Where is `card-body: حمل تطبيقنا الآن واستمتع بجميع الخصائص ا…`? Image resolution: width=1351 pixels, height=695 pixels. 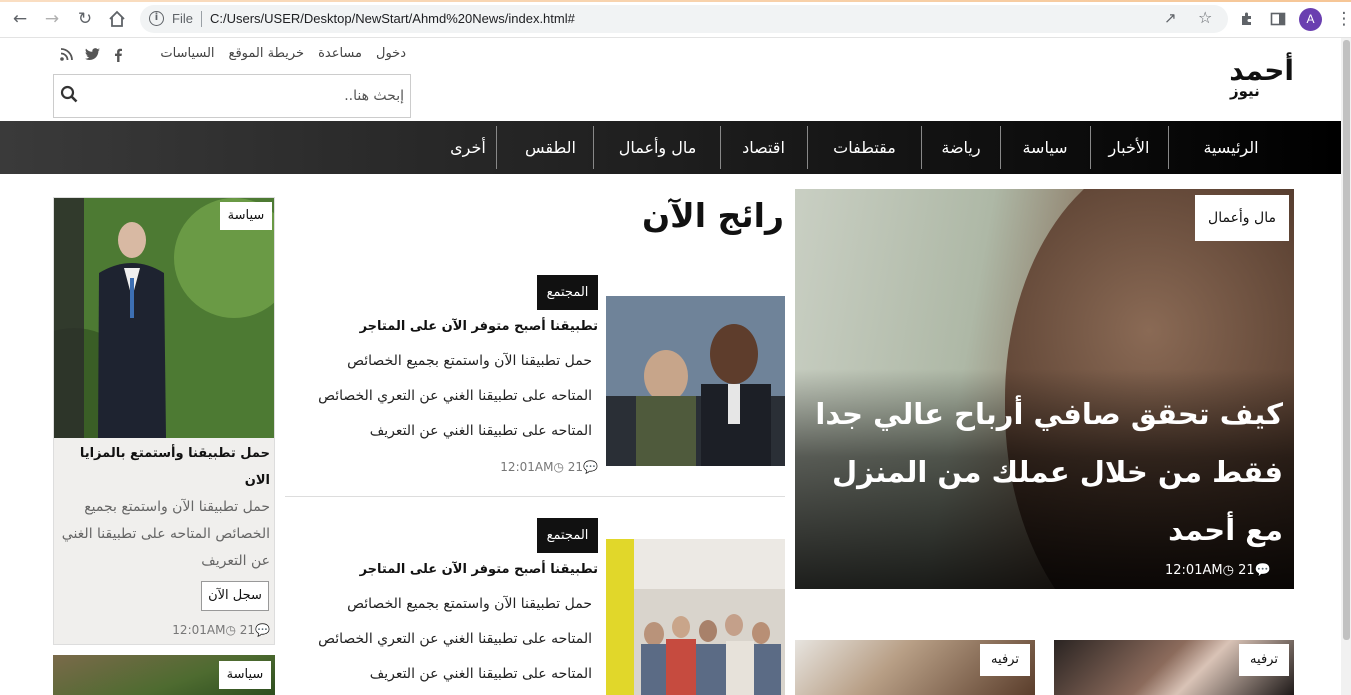
card-body: حمل تطبيقنا الآن واستمتع بجميع الخصائص ا… is located at coordinates (165, 534).